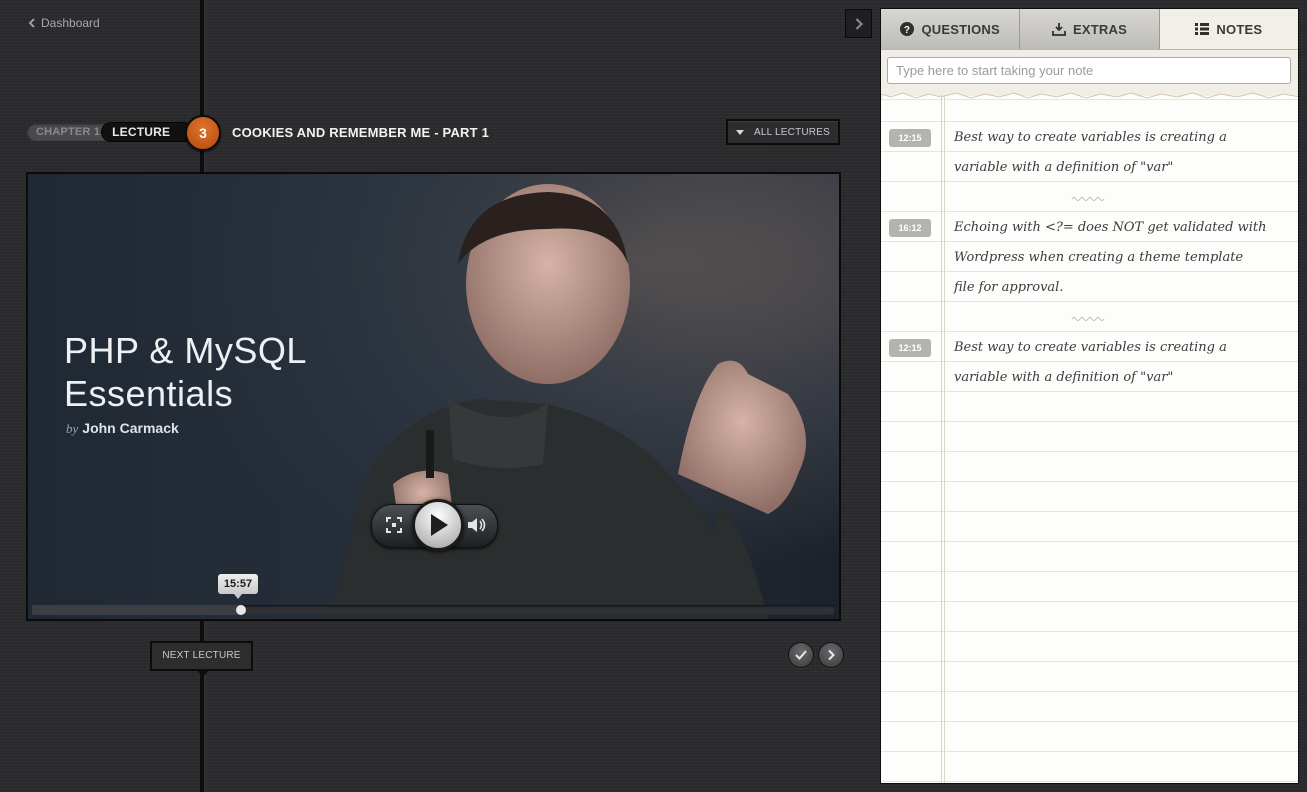 The width and height of the screenshot is (1307, 792). I want to click on lecture-title: COOKIES AND REMEMBER ME - PART 1, so click(361, 132).